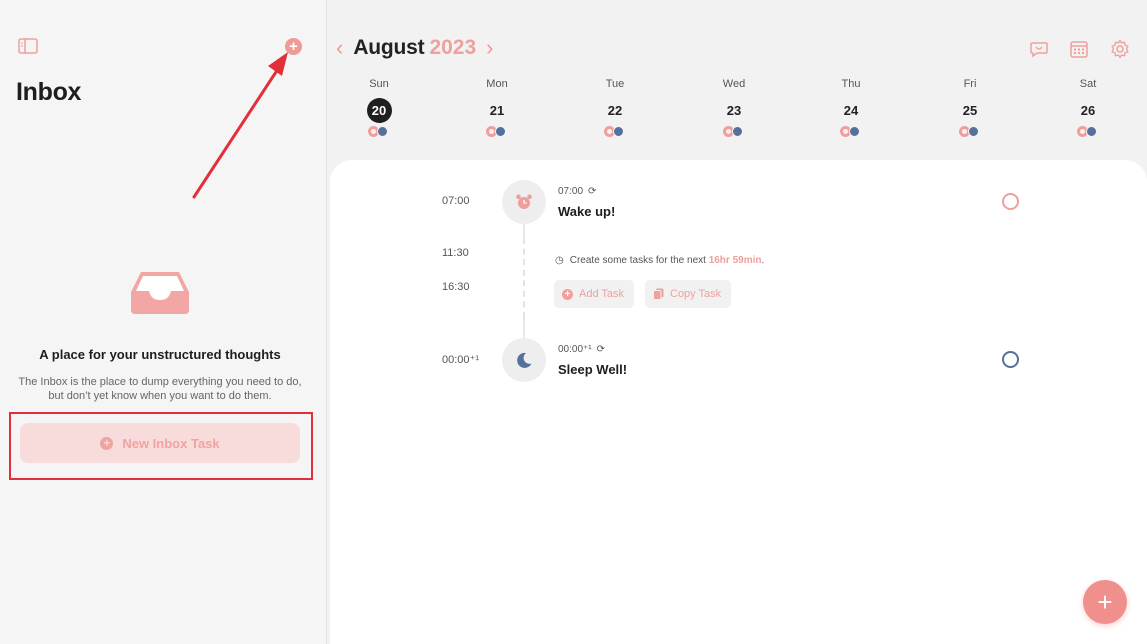  I want to click on alarm-clock-icon, so click(524, 202).